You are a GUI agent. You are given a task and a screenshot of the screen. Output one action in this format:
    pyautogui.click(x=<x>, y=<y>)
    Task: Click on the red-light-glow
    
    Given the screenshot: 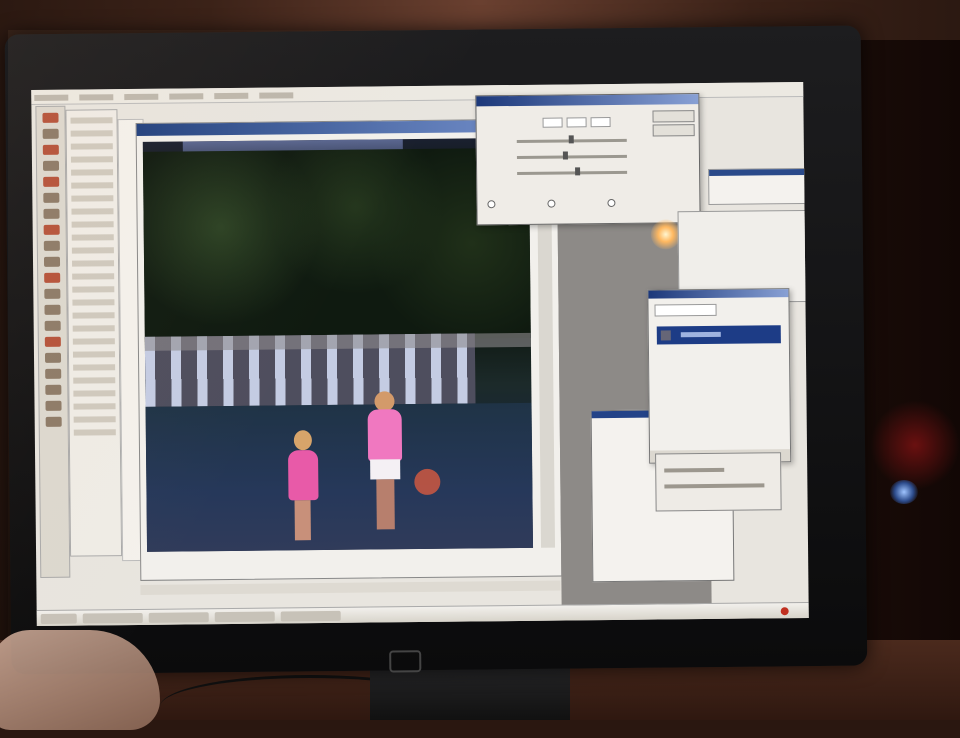 What is the action you would take?
    pyautogui.click(x=915, y=445)
    